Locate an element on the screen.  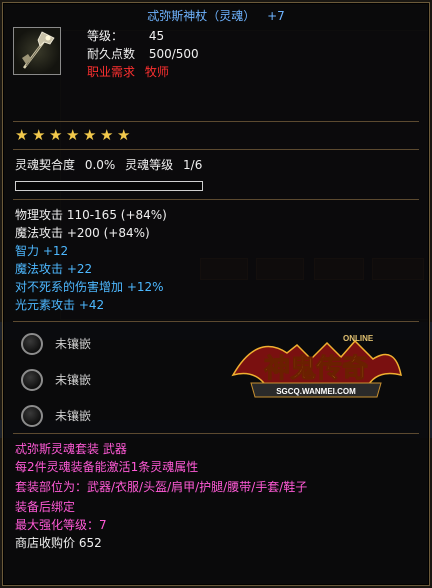
class-requirement-row: 职业需求 牧师 is located at coordinates (128, 72).